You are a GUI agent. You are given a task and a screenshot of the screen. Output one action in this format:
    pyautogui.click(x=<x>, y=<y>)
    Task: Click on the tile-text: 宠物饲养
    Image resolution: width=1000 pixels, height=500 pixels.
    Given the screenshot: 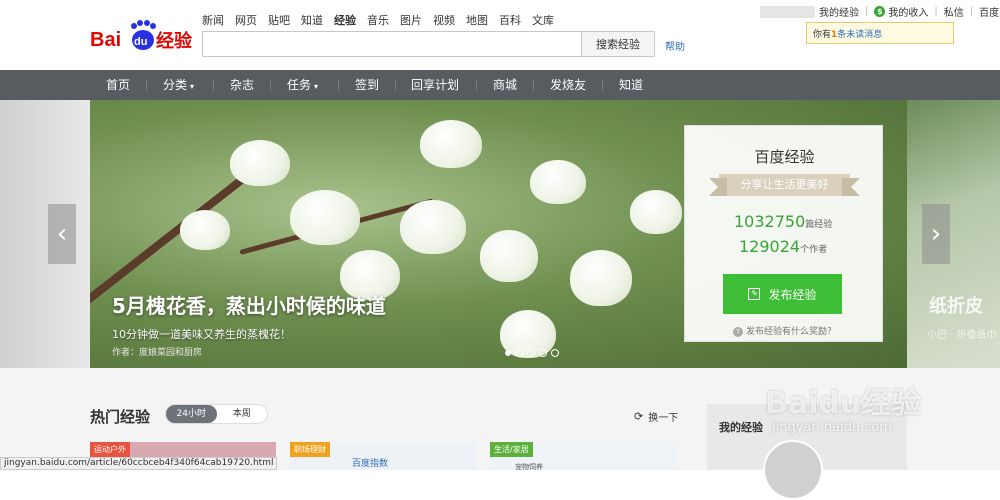 What is the action you would take?
    pyautogui.click(x=529, y=467)
    